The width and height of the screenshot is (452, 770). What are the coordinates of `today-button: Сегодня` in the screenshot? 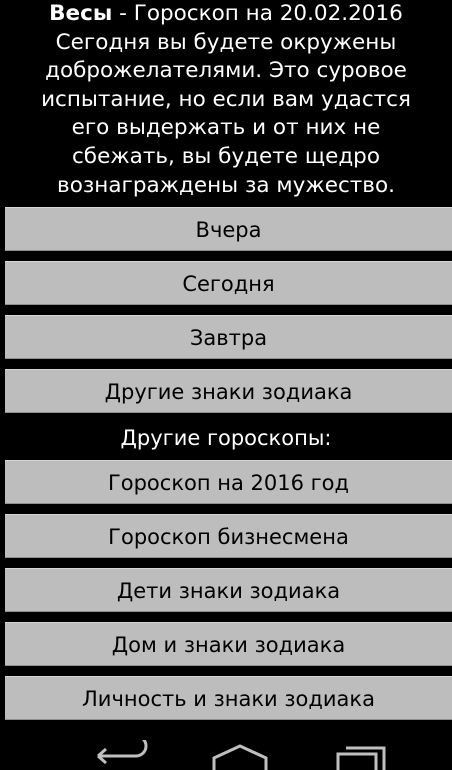 It's located at (228, 283).